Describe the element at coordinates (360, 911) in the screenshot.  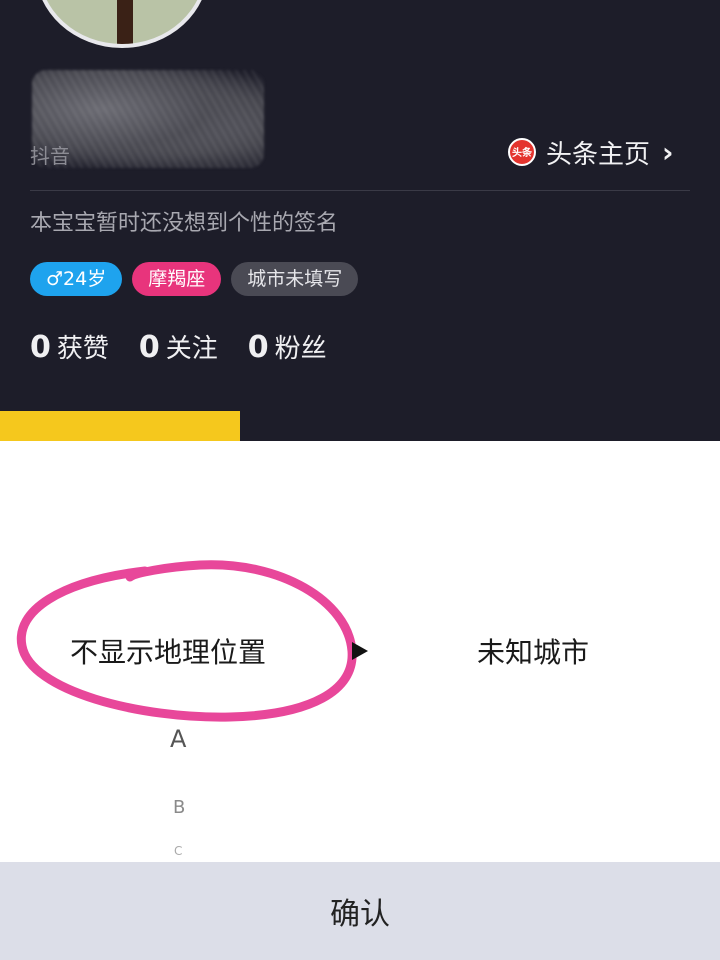
I see `confirm-button: 确认` at that location.